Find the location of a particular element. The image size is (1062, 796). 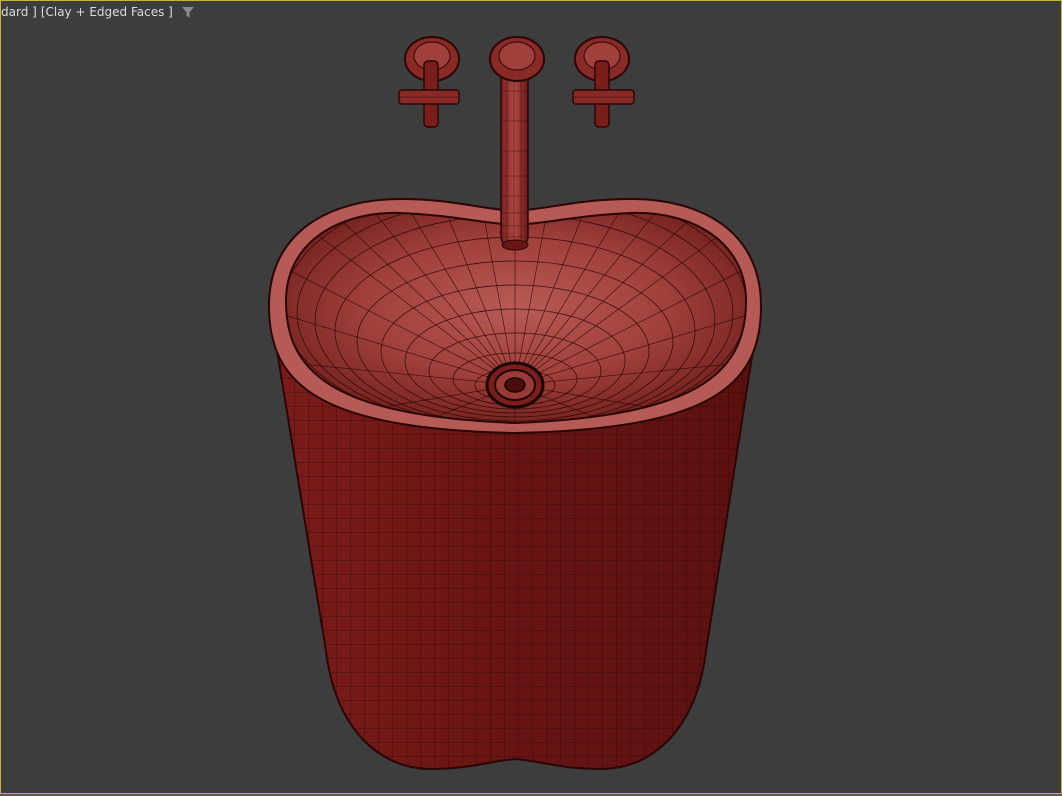

drain-icon is located at coordinates (515, 385).